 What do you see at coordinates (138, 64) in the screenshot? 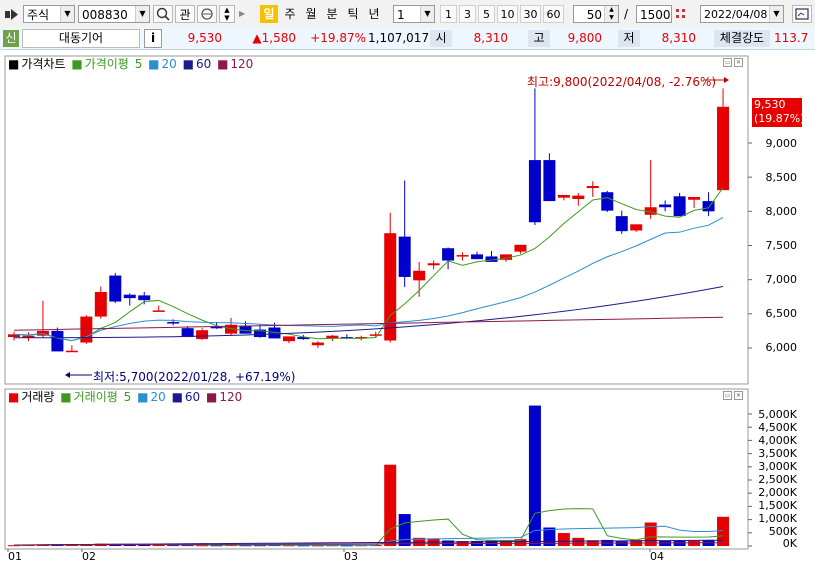
I see `price-ma5-label: 5` at bounding box center [138, 64].